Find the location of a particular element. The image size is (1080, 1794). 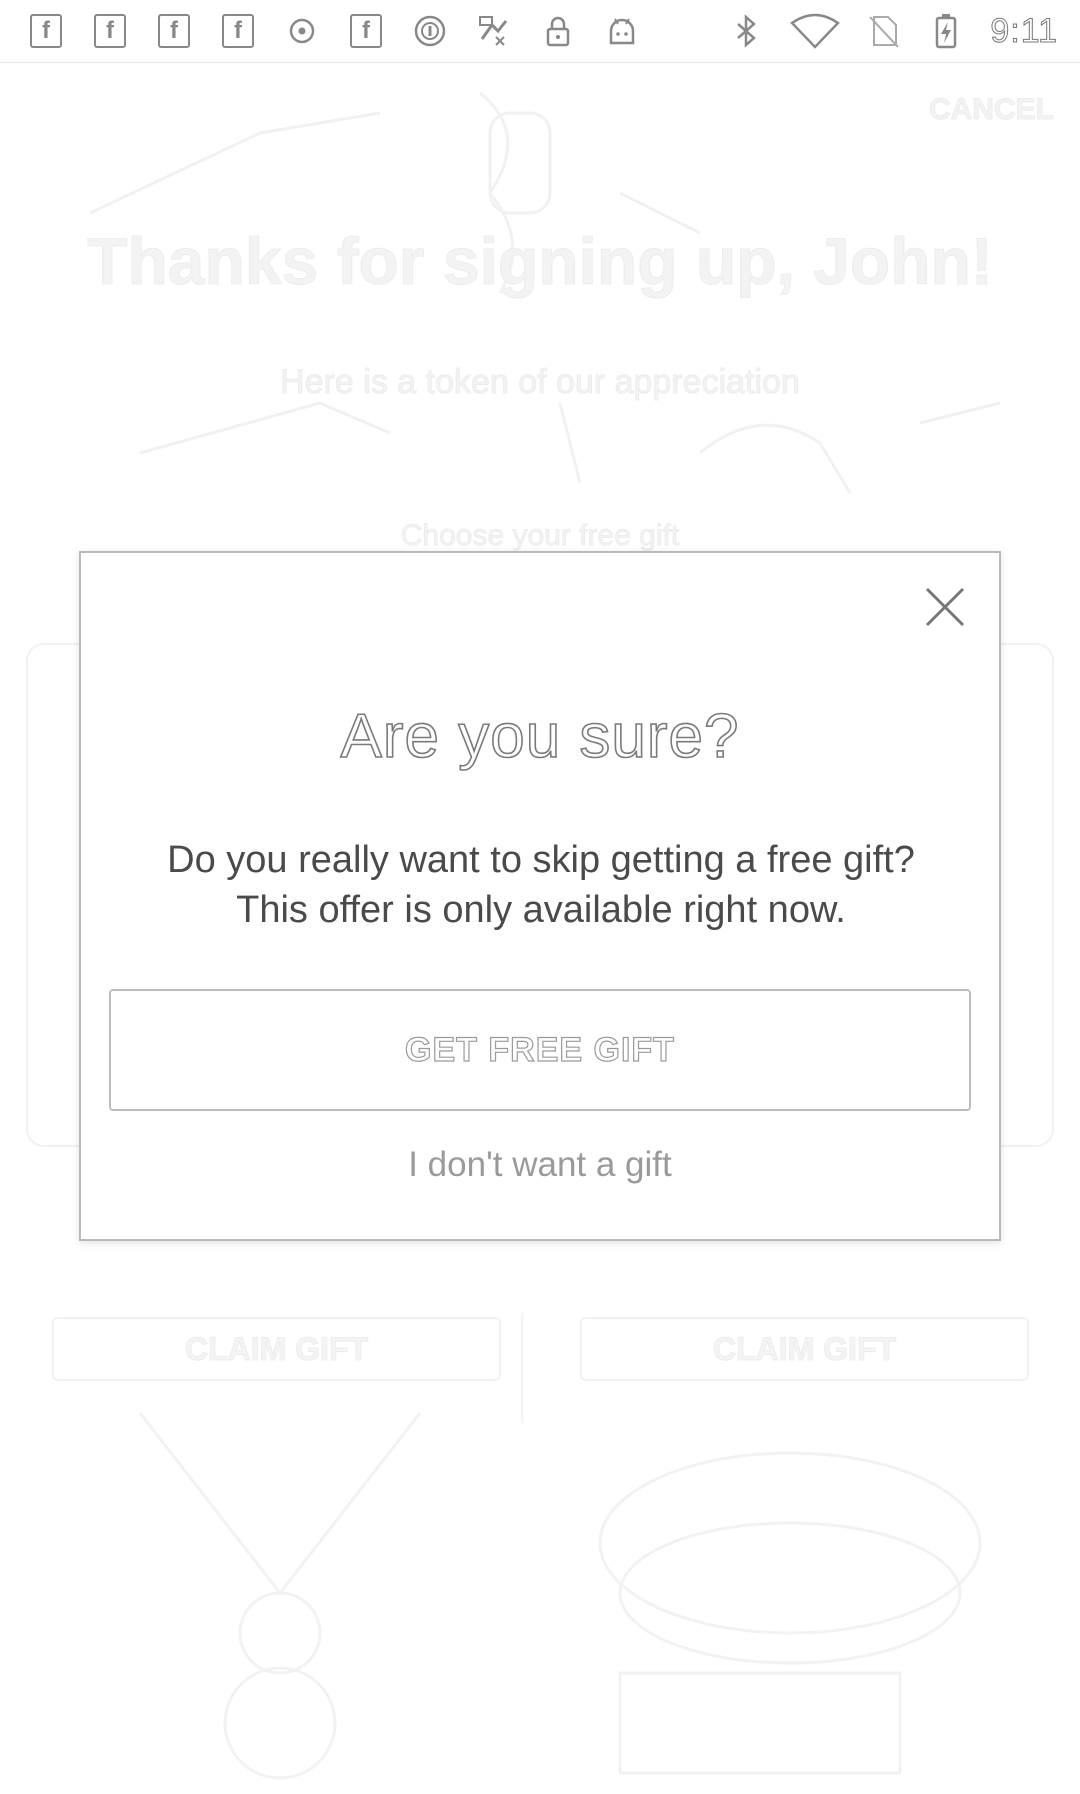

background-headline: Thanks for signing up, John! is located at coordinates (540, 261).